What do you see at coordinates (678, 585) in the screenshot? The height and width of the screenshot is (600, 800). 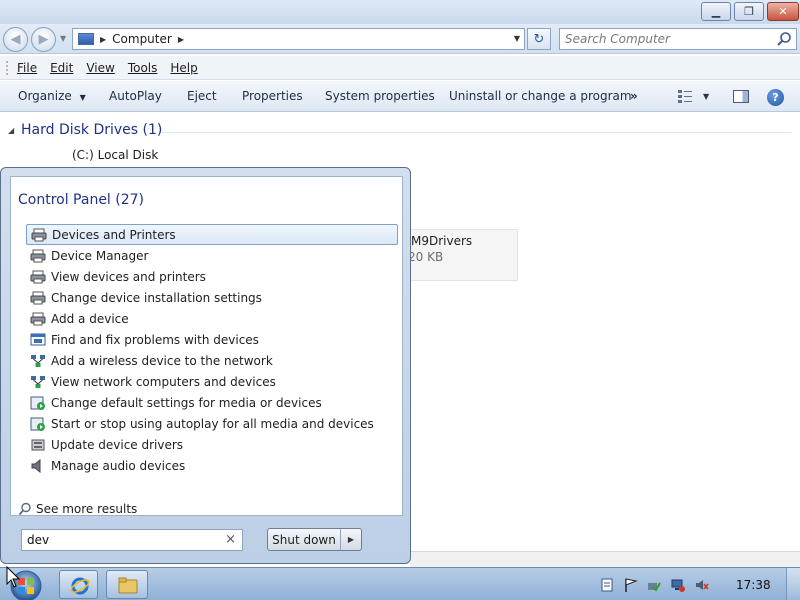 I see `network-icon` at bounding box center [678, 585].